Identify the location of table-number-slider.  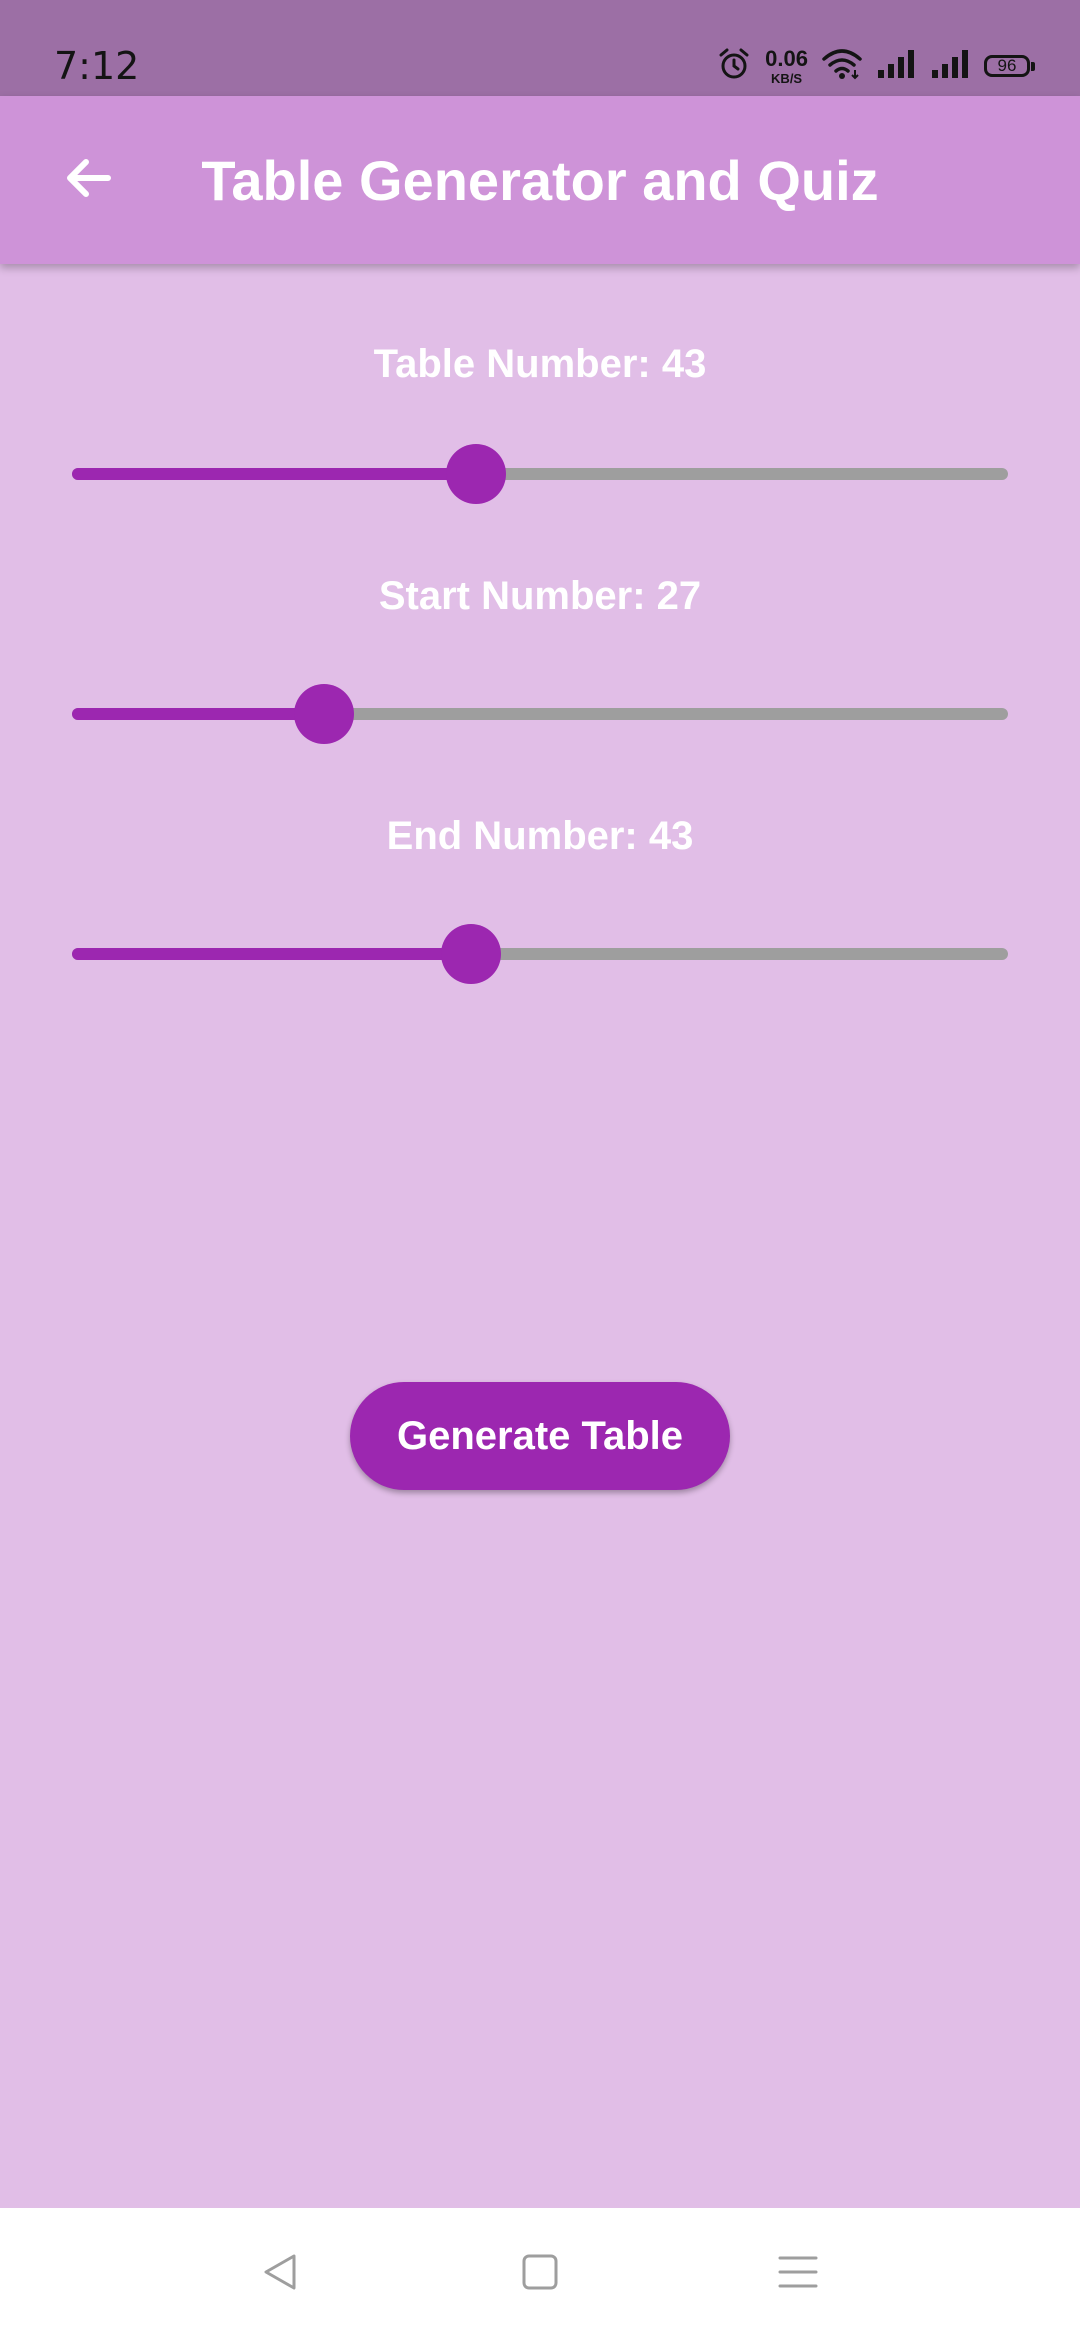
(540, 474).